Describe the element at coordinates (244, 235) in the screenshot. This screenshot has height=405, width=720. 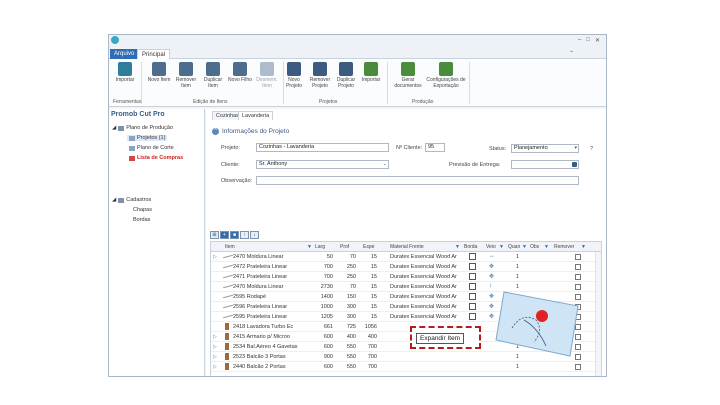
I see `arrow-up-icon: ↑` at that location.